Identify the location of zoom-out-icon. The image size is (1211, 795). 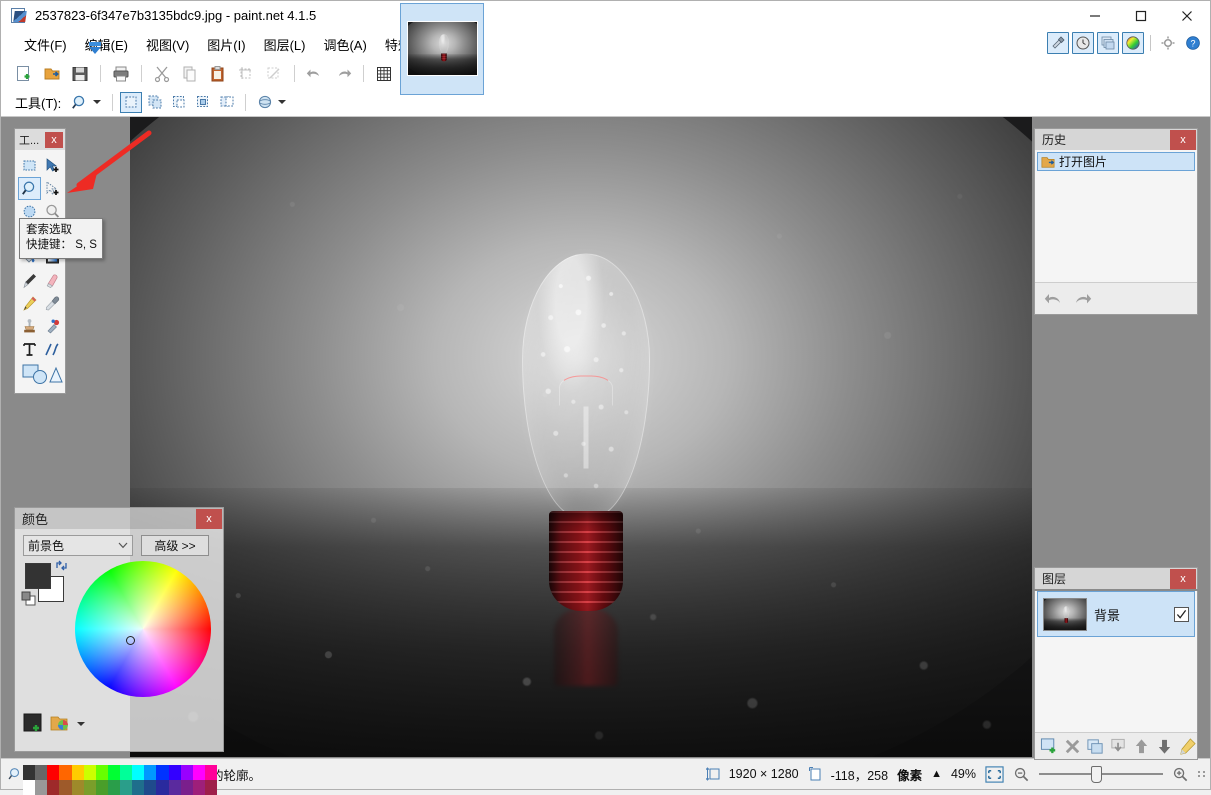
(1021, 774).